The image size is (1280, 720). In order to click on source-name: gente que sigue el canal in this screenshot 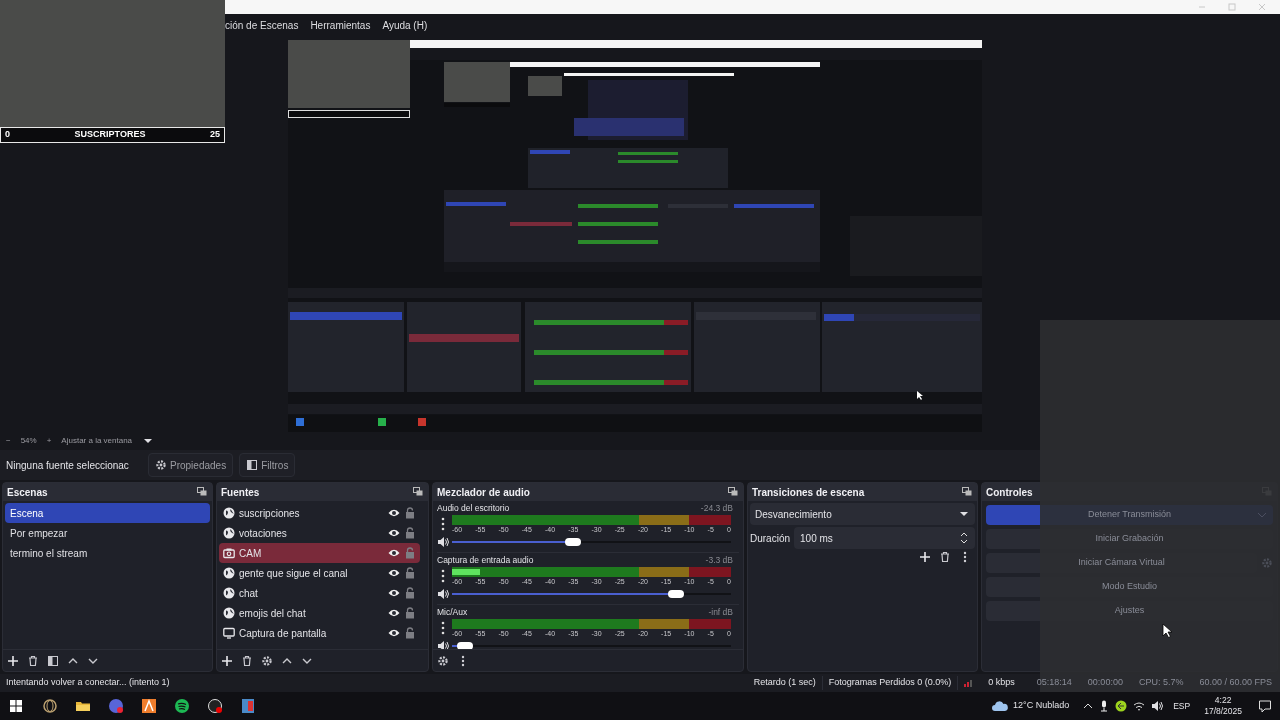, I will do `click(294, 573)`.